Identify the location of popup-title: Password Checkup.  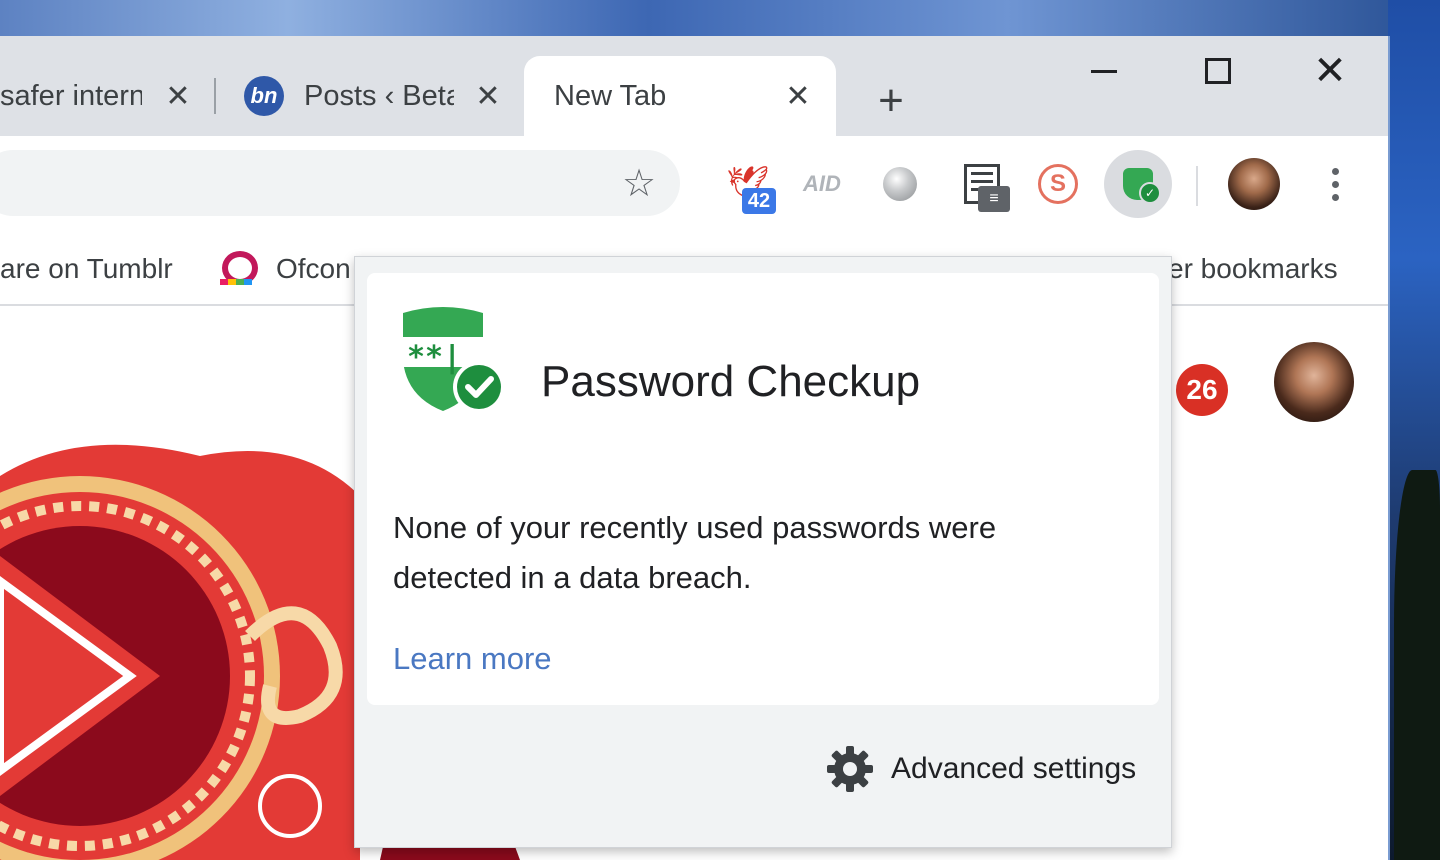
(731, 381).